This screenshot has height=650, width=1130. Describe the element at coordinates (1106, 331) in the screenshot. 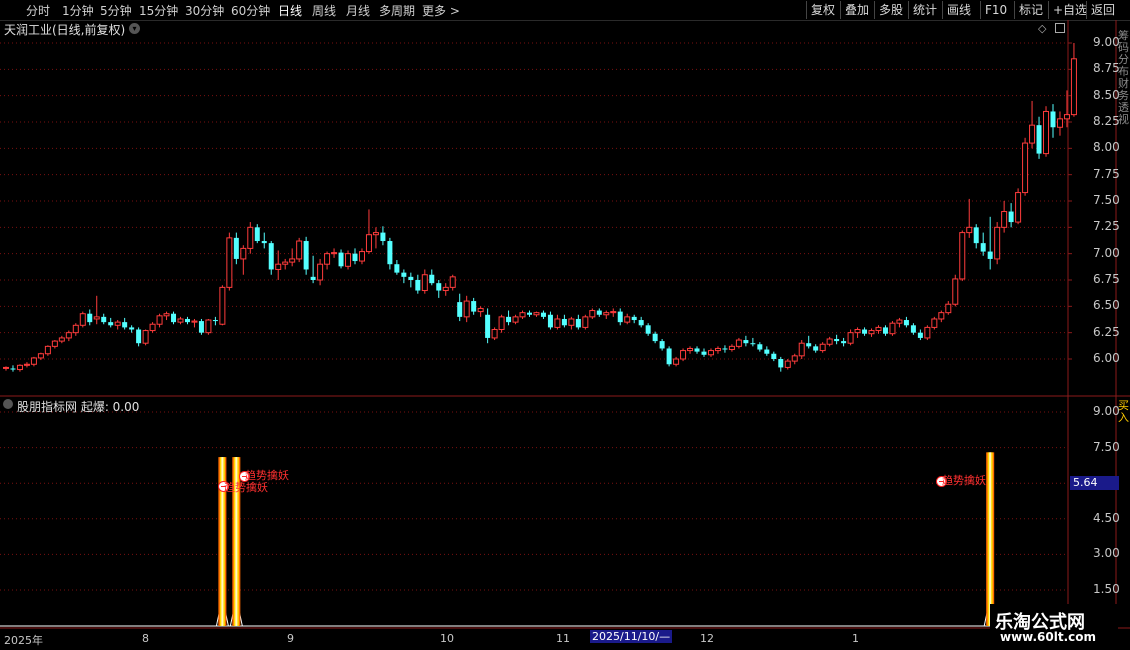

I see `y-tick-label: 6.25` at that location.